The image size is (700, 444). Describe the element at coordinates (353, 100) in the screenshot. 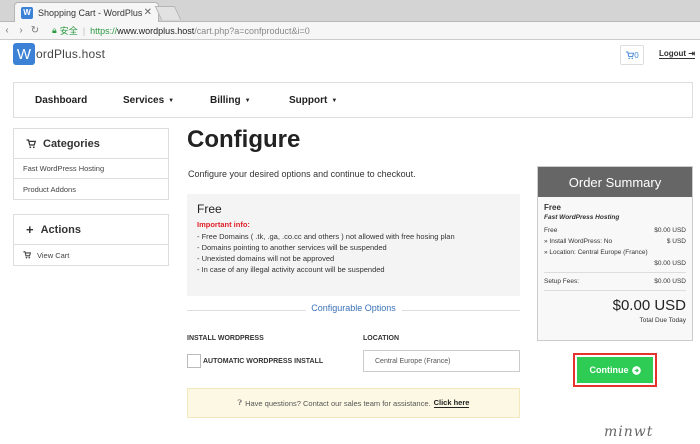

I see `main-nav: Dashboard Services ▼ Billing ▼ Support ▼` at that location.